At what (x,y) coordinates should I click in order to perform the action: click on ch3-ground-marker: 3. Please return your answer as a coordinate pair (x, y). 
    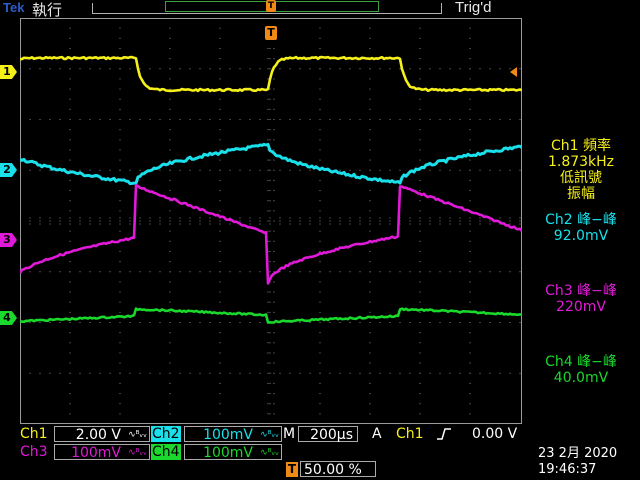
    Looking at the image, I should click on (8, 240).